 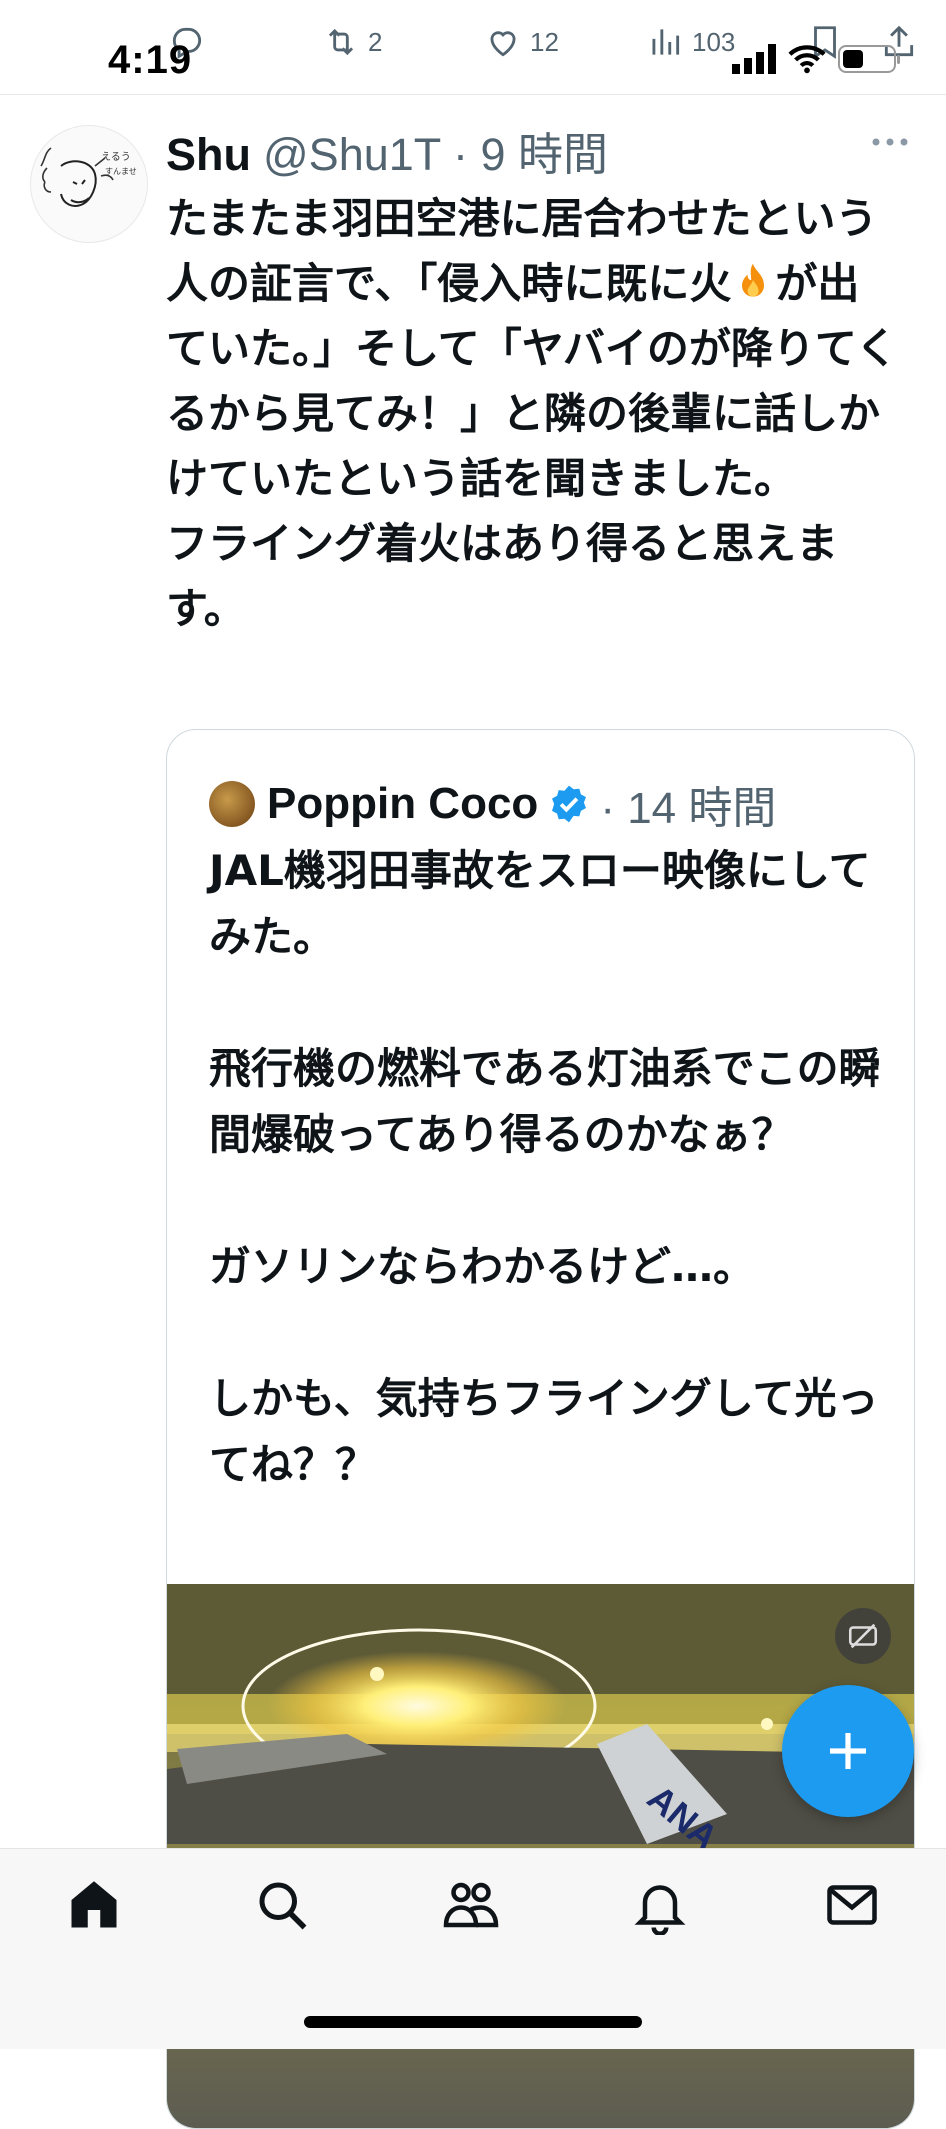 What do you see at coordinates (754, 59) in the screenshot?
I see `signal-icon` at bounding box center [754, 59].